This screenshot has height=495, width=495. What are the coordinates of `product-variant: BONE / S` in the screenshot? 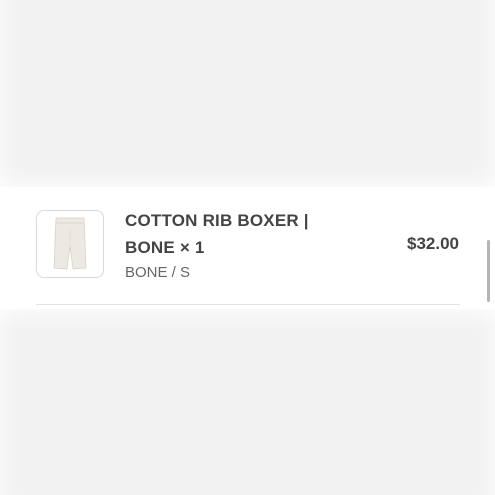 It's located at (158, 272).